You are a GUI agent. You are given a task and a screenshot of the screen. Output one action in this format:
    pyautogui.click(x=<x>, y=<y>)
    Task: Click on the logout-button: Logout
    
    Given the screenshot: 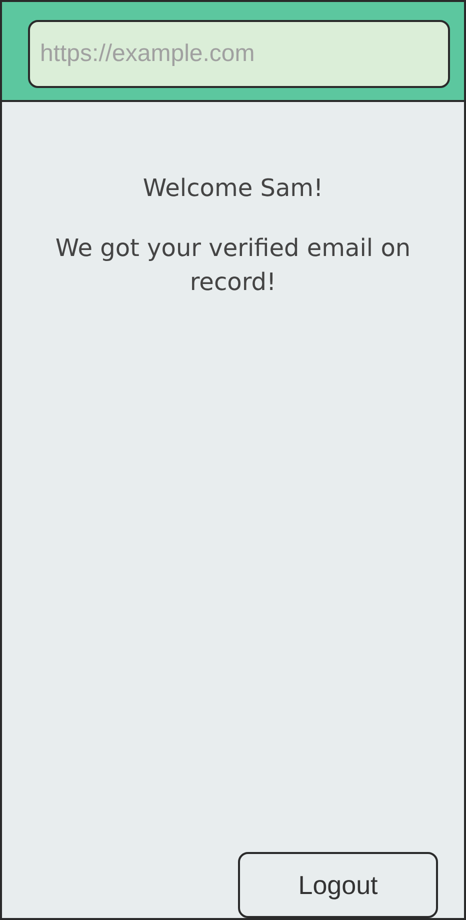 What is the action you would take?
    pyautogui.click(x=338, y=885)
    